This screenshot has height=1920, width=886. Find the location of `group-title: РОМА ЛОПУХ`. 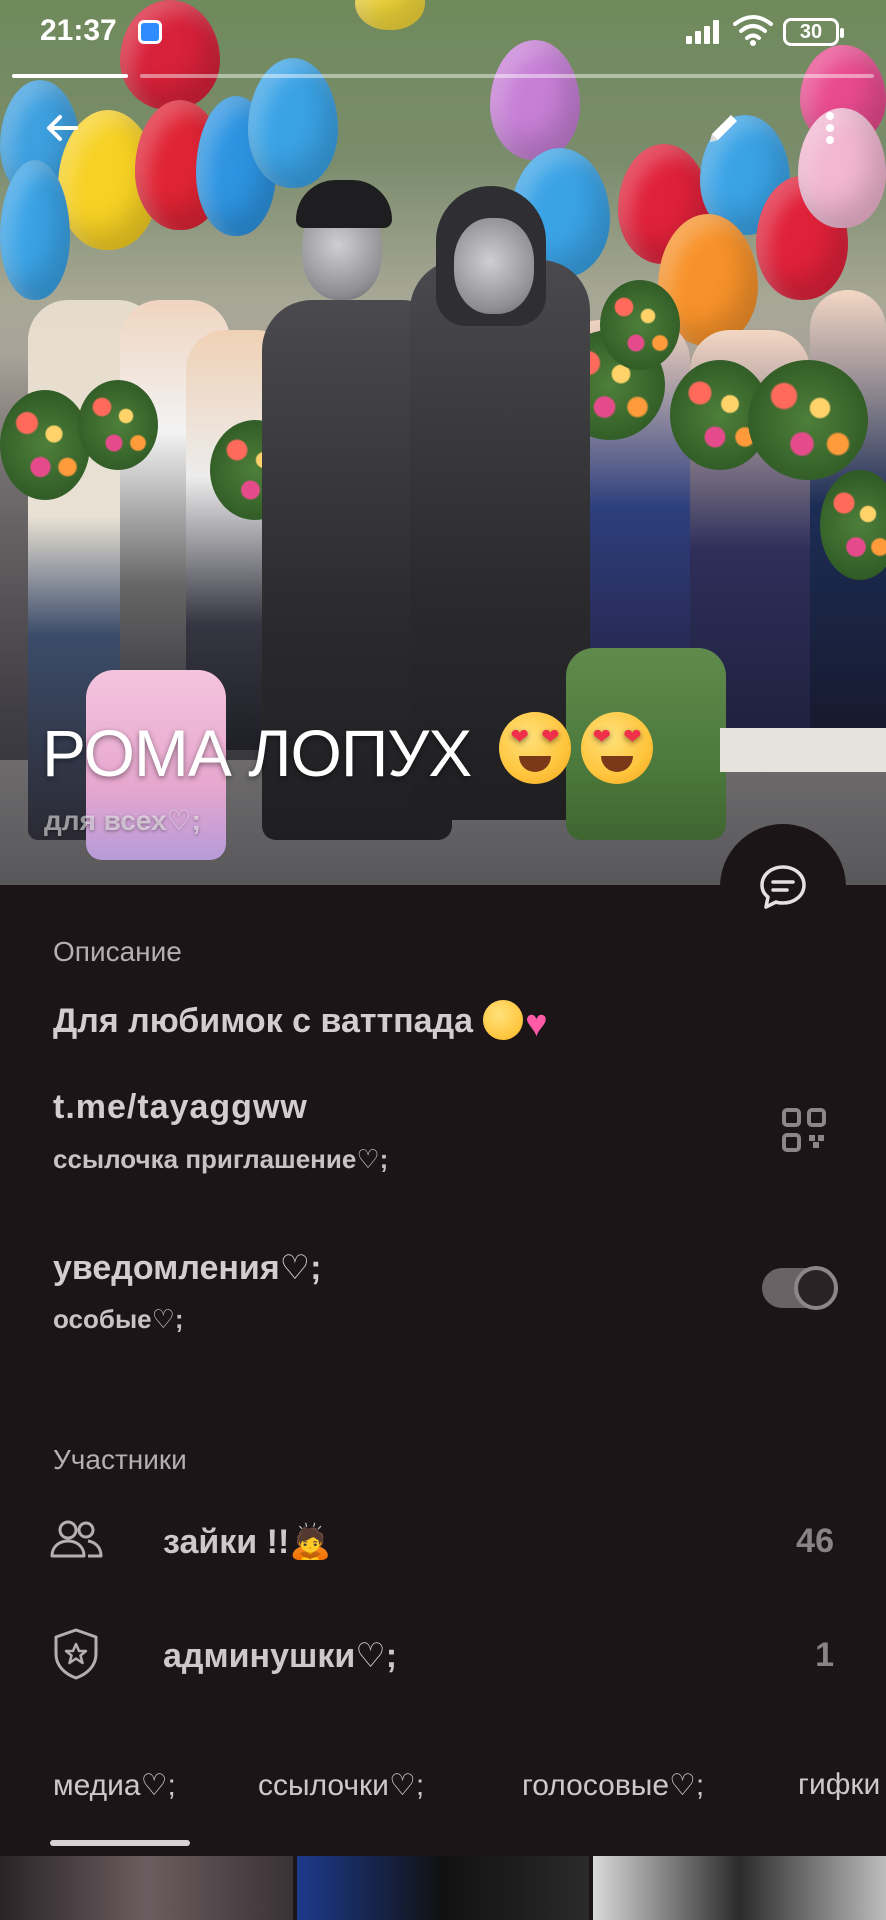

group-title: РОМА ЛОПУХ is located at coordinates (347, 751).